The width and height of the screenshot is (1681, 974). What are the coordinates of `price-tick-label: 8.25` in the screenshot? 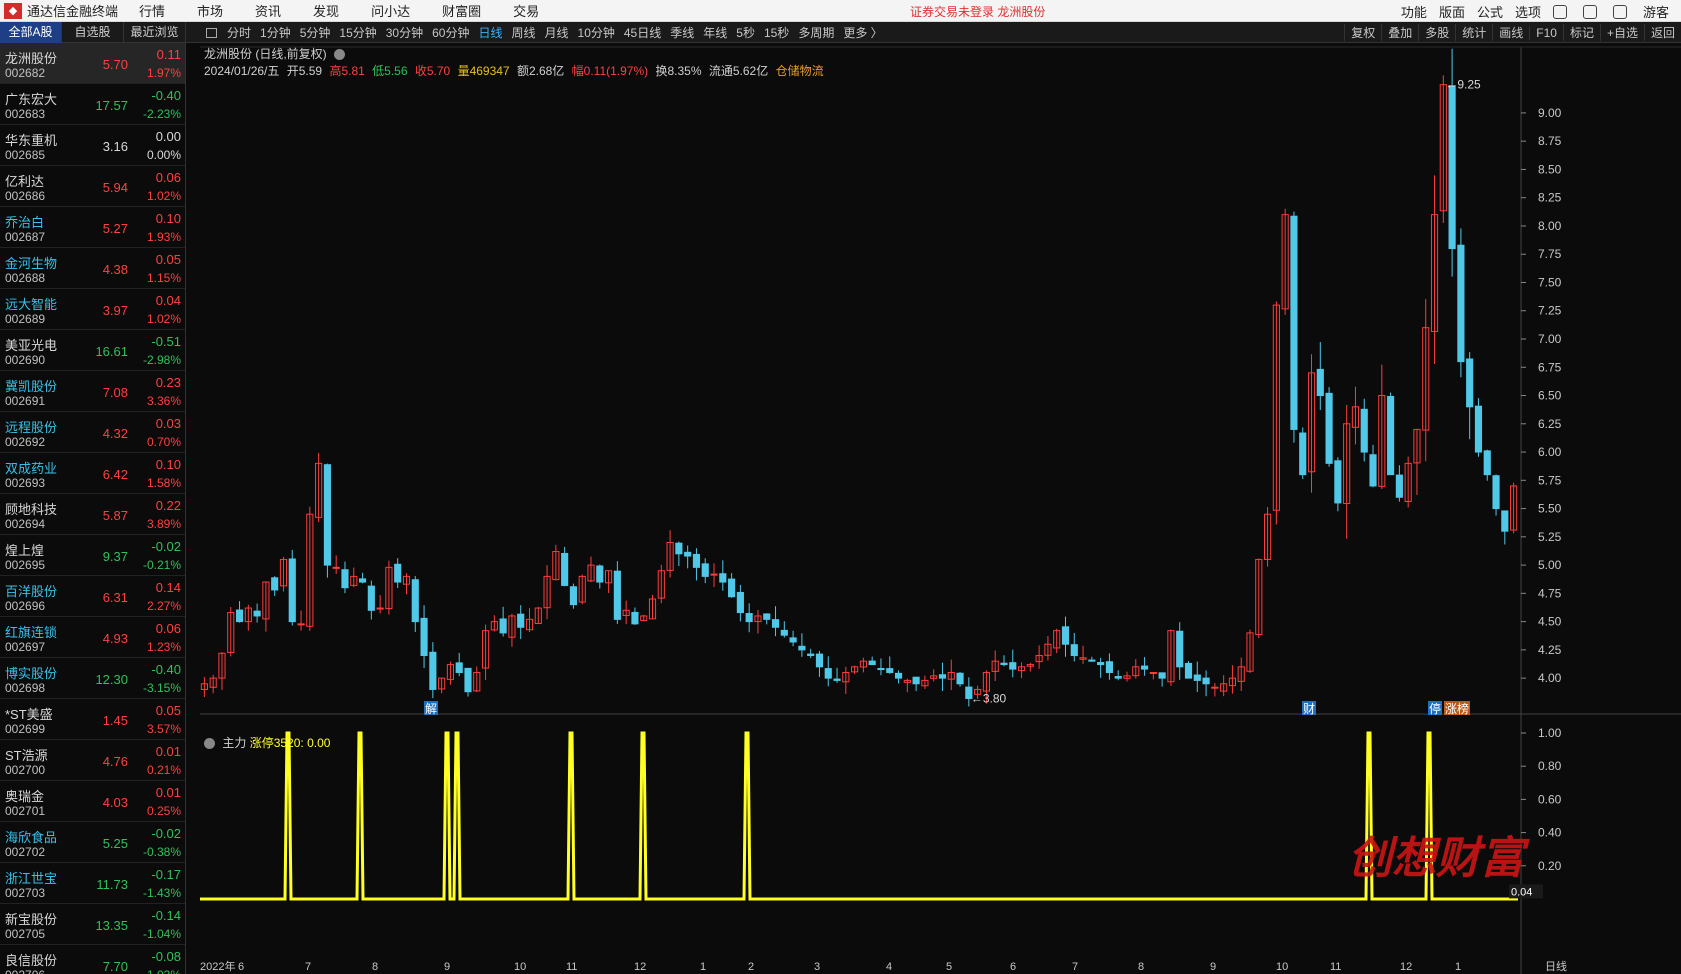 It's located at (1550, 198).